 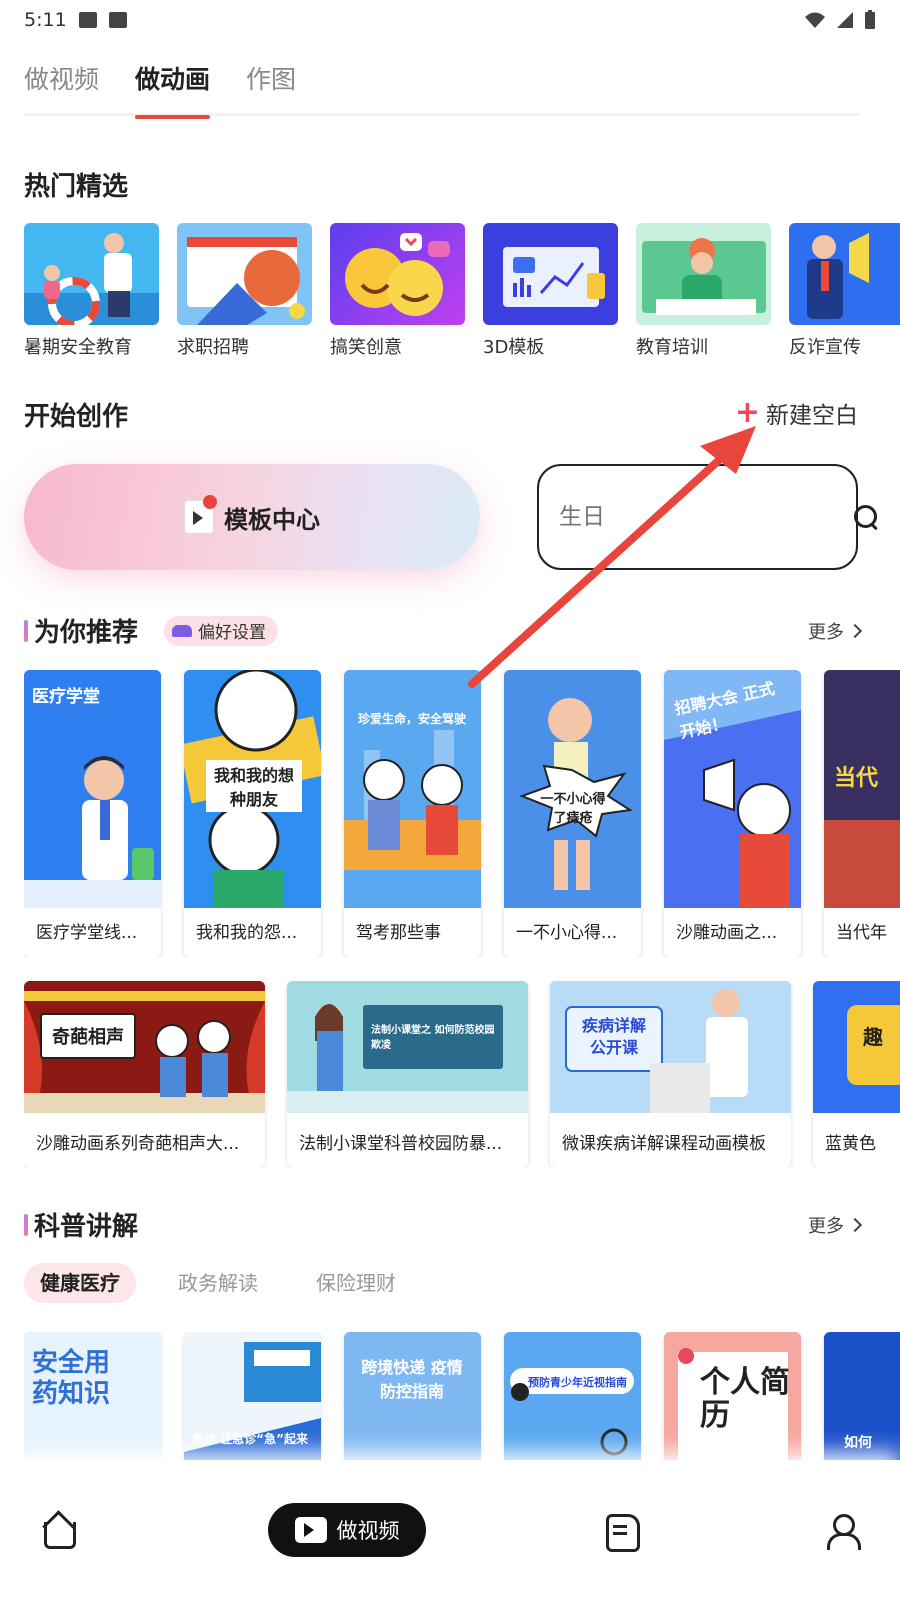 I want to click on search-box, so click(x=707, y=517).